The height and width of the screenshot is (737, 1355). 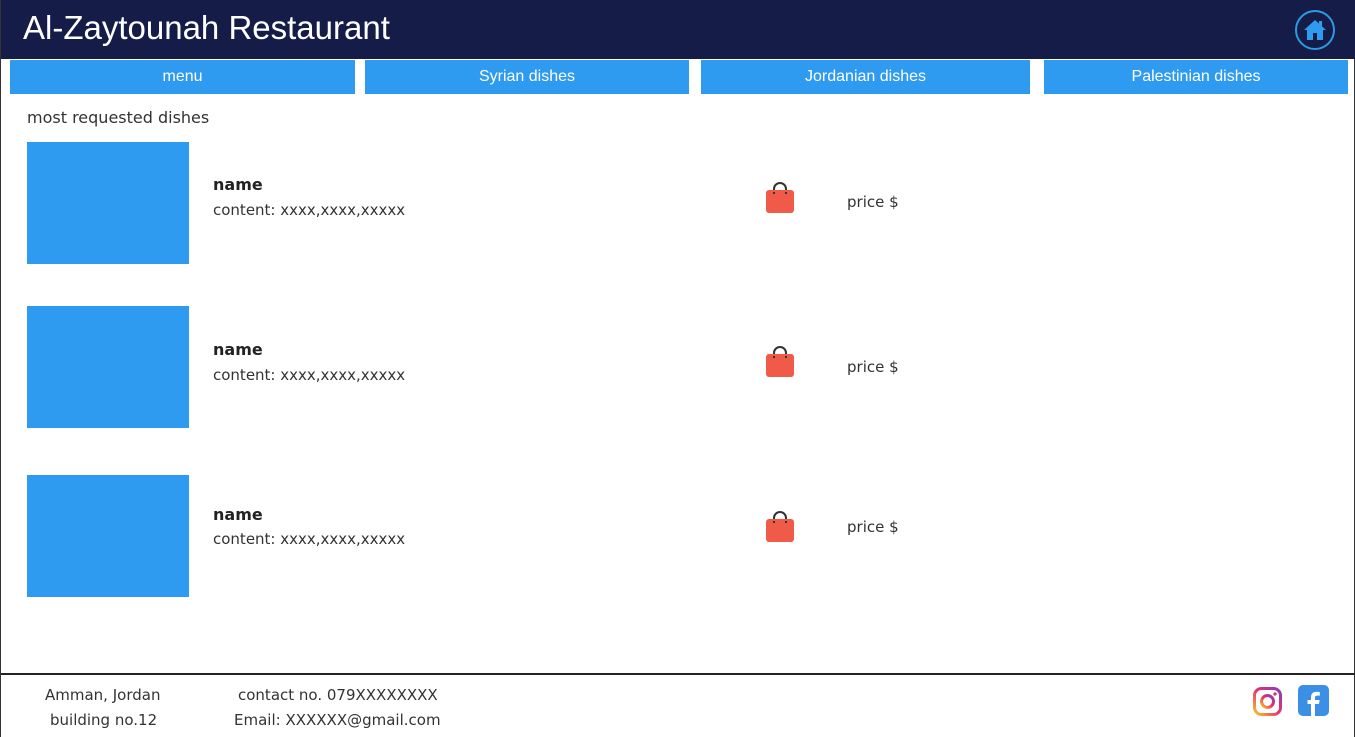 What do you see at coordinates (678, 674) in the screenshot?
I see `footer-divider` at bounding box center [678, 674].